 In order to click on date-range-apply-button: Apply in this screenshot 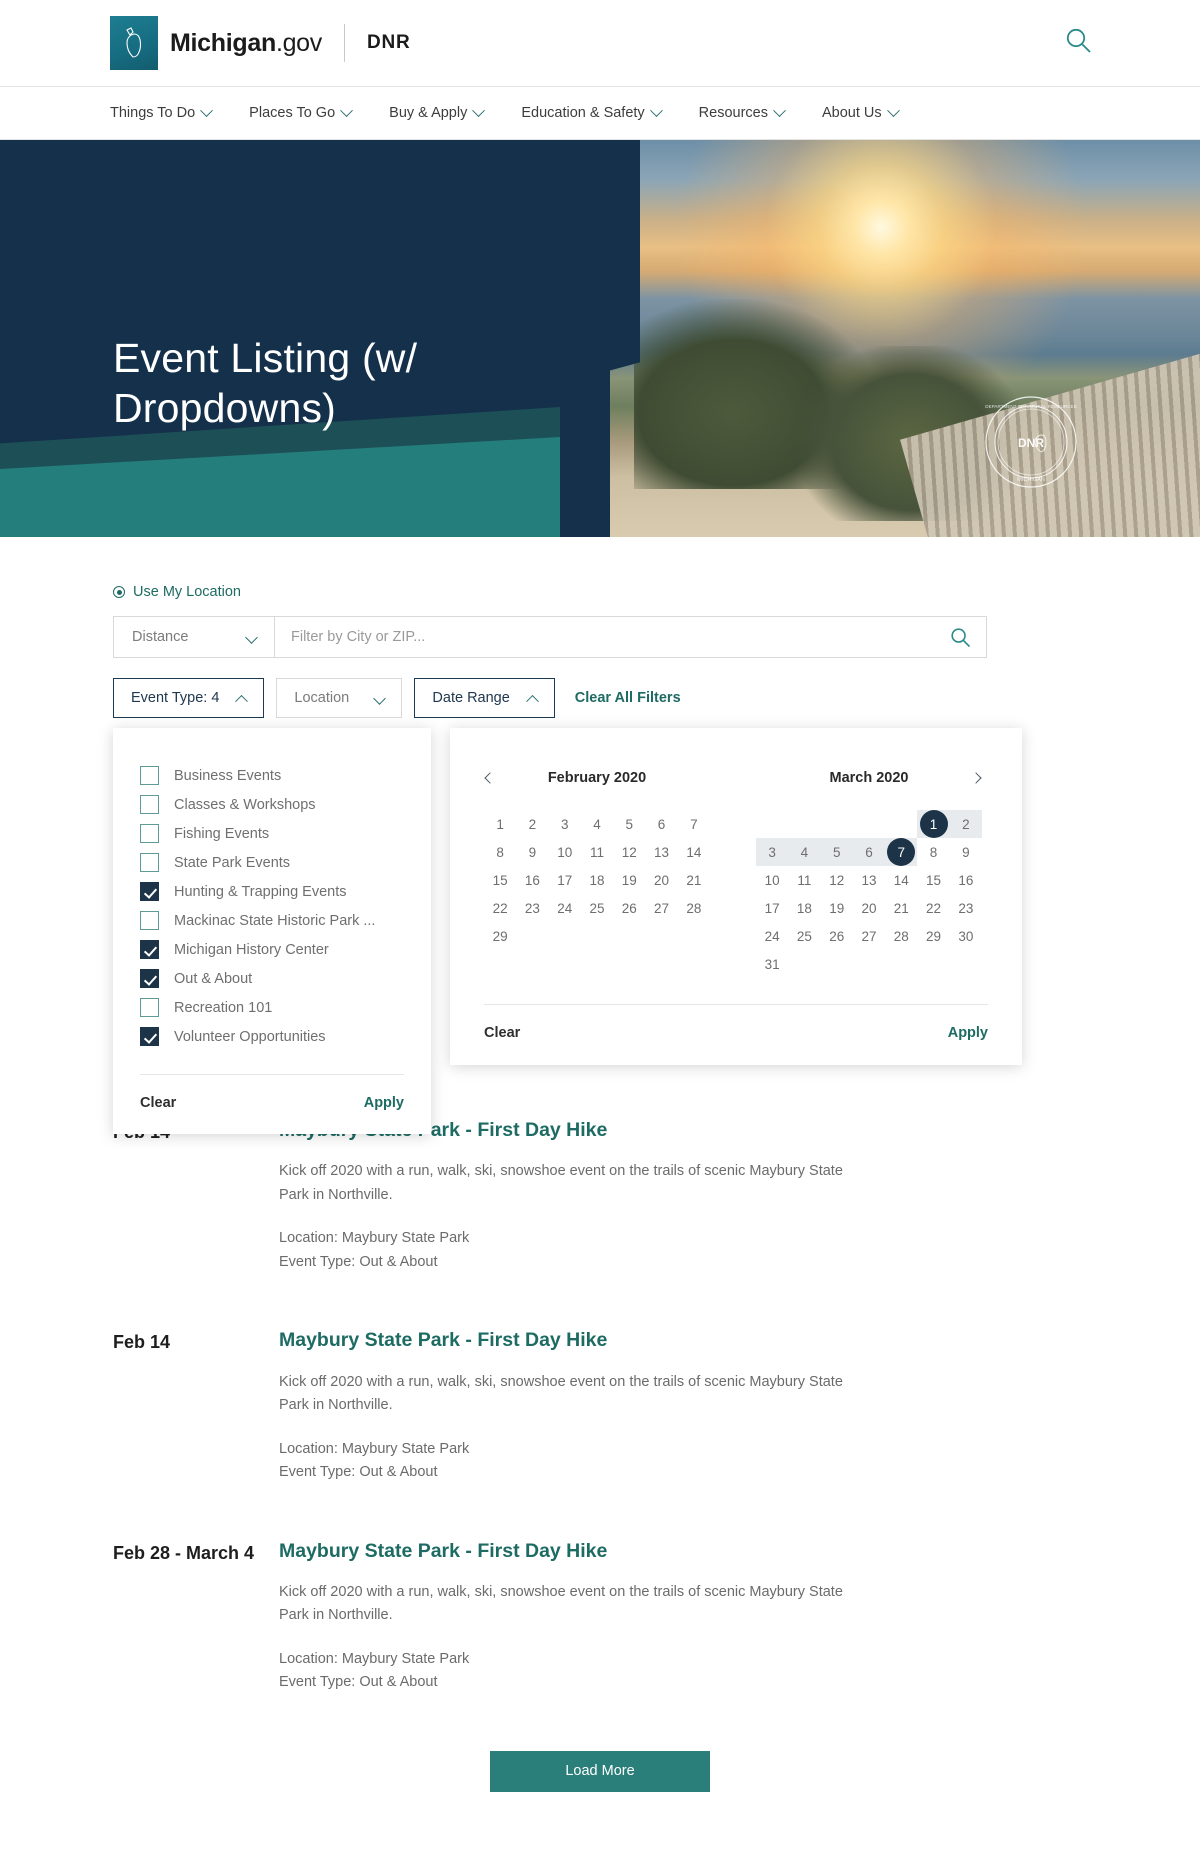, I will do `click(968, 1033)`.